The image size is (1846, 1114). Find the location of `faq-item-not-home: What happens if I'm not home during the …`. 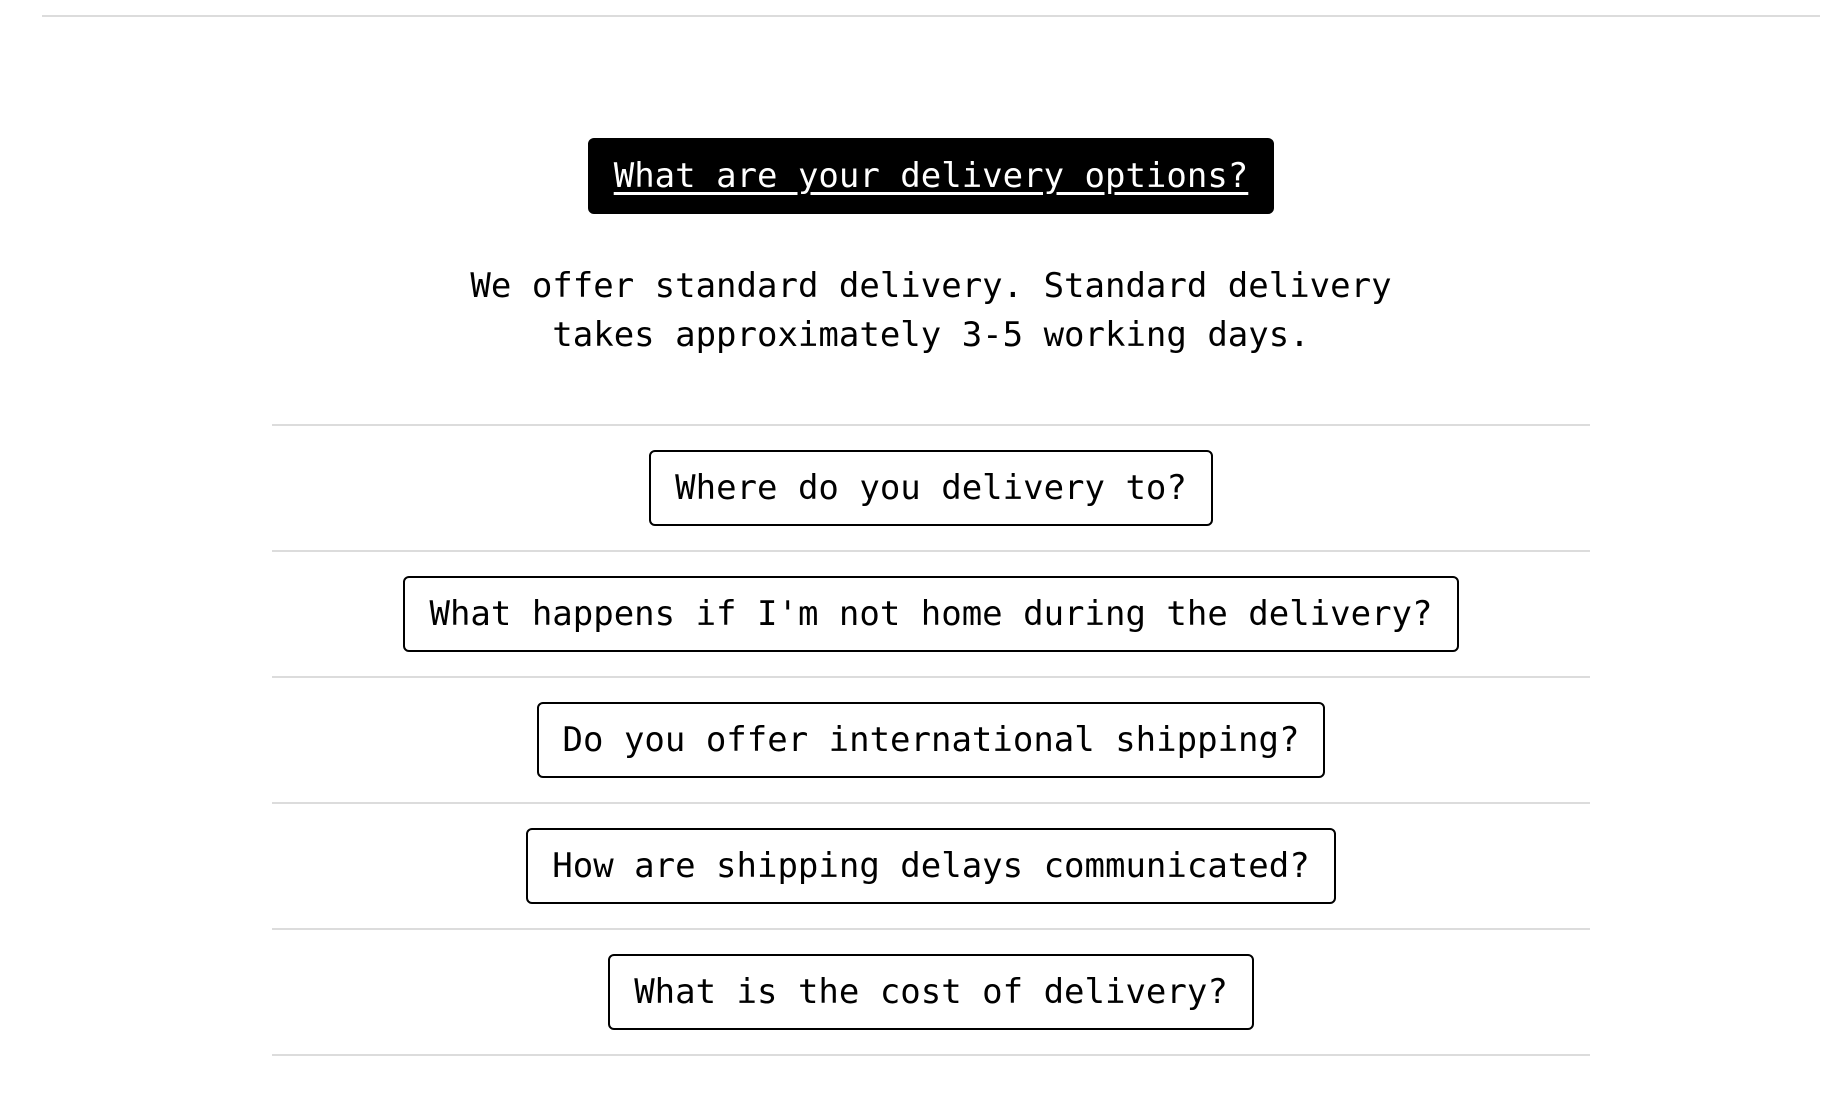

faq-item-not-home: What happens if I'm not home during the … is located at coordinates (931, 615).